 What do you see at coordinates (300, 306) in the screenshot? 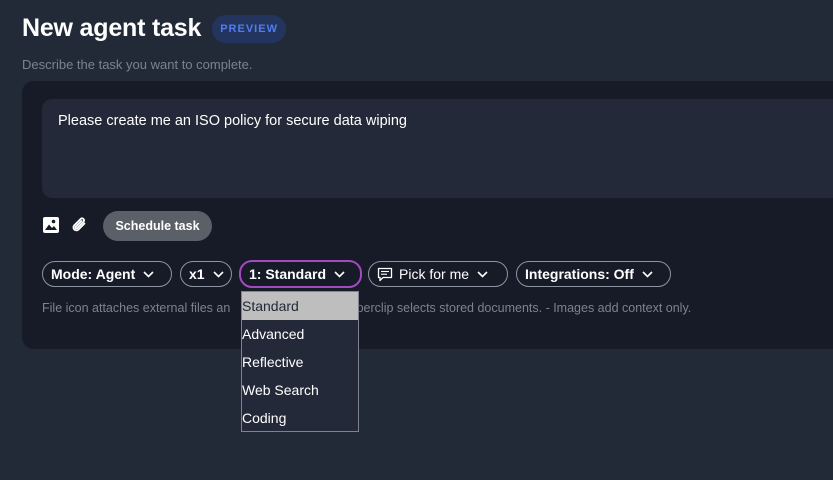
I see `dropdown-option-standard: Standard` at bounding box center [300, 306].